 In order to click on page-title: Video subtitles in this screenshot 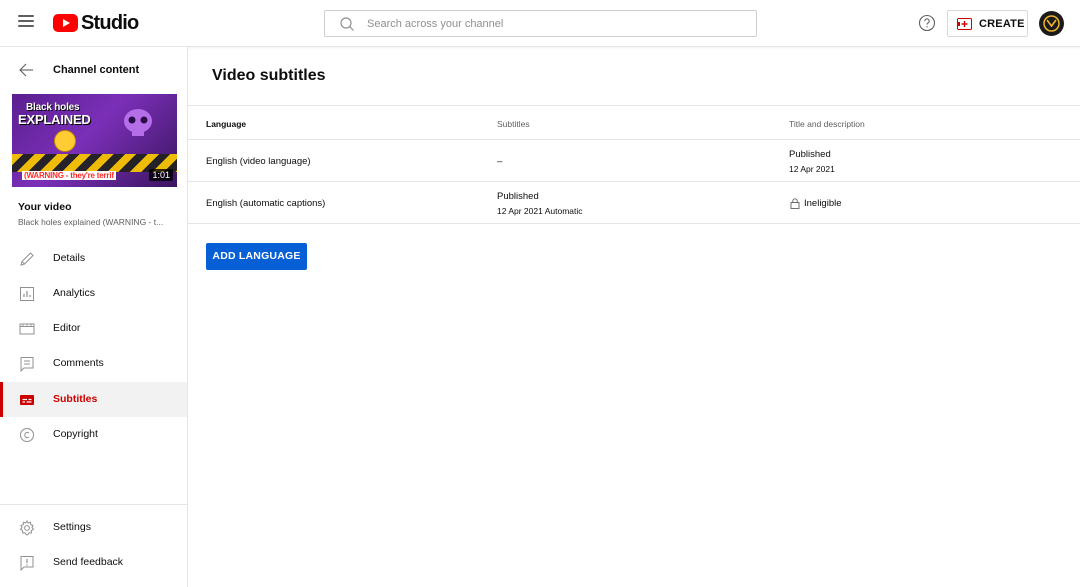, I will do `click(269, 75)`.